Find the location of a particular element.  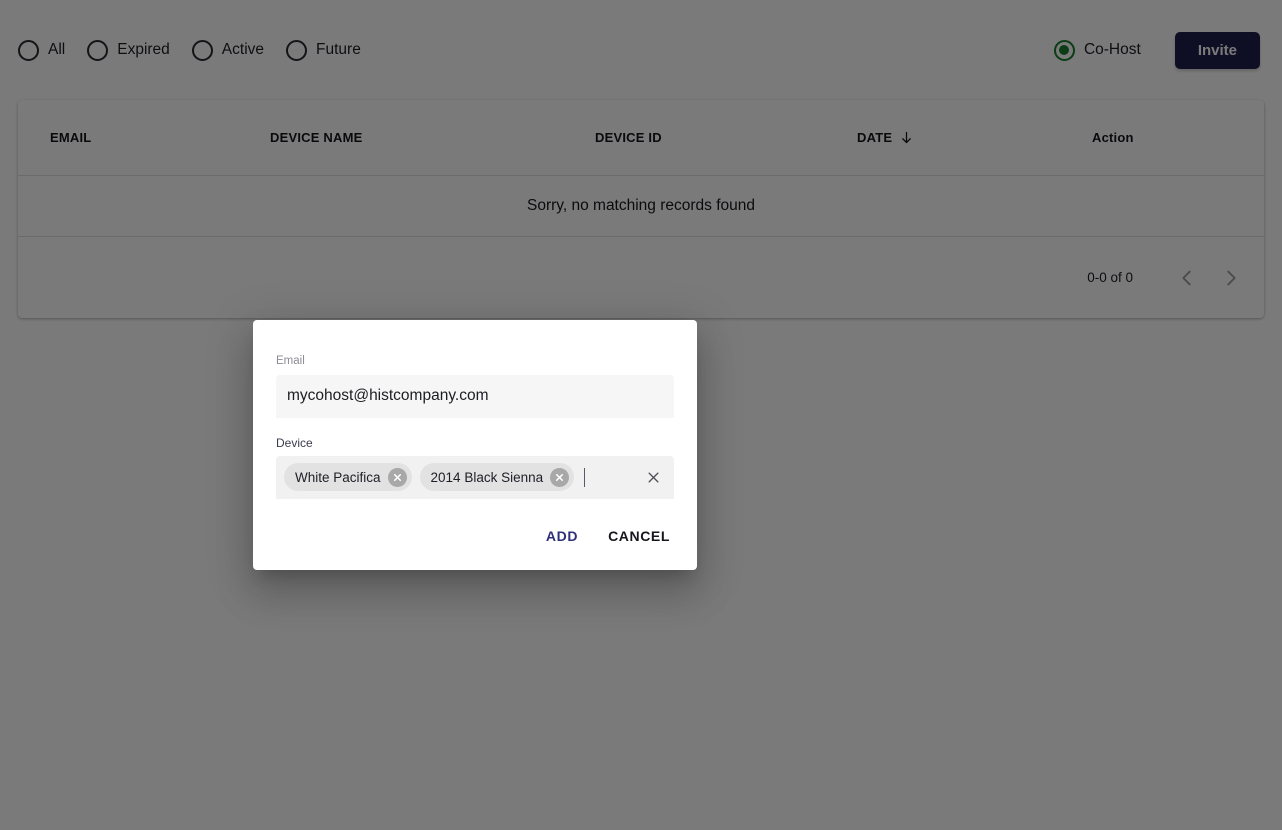

email-input is located at coordinates (475, 396).